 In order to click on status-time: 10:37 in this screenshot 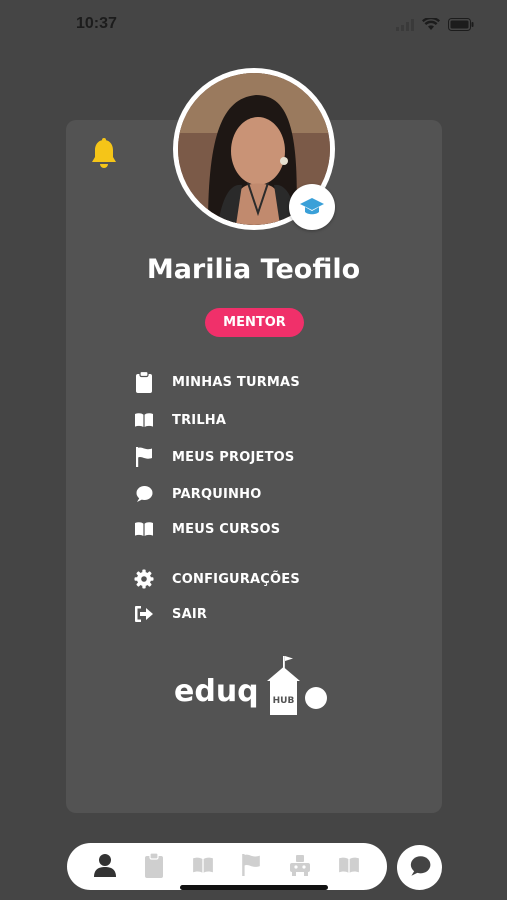, I will do `click(96, 23)`.